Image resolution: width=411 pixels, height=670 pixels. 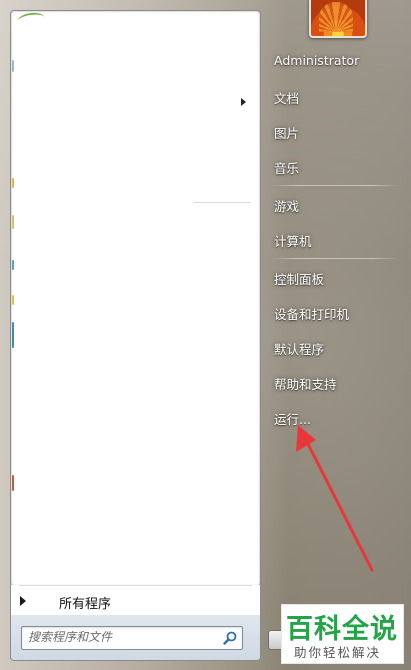 I want to click on flower-image, so click(x=336, y=17).